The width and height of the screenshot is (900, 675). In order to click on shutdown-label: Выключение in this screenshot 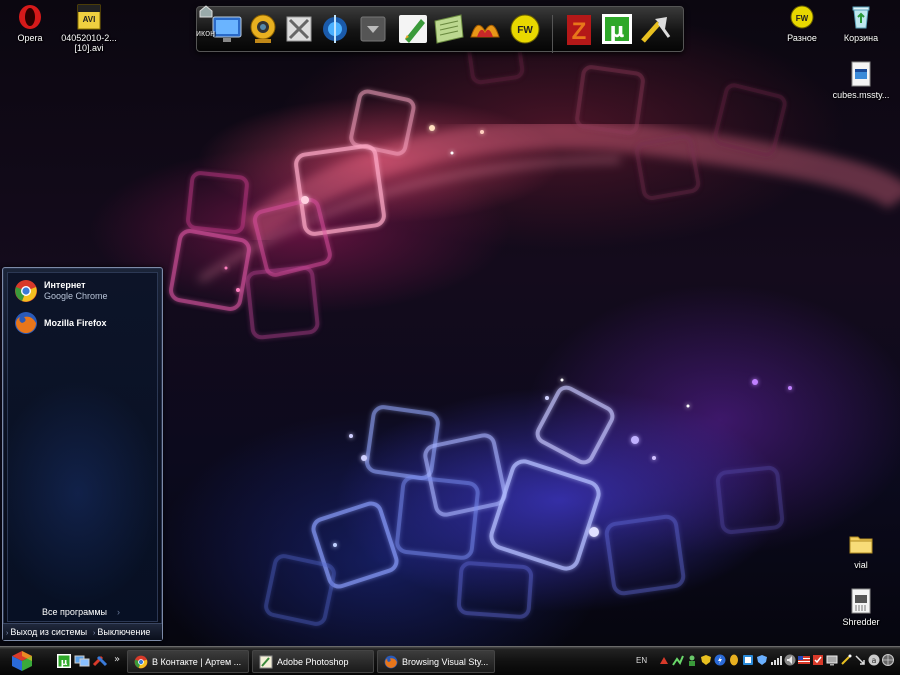, I will do `click(124, 632)`.